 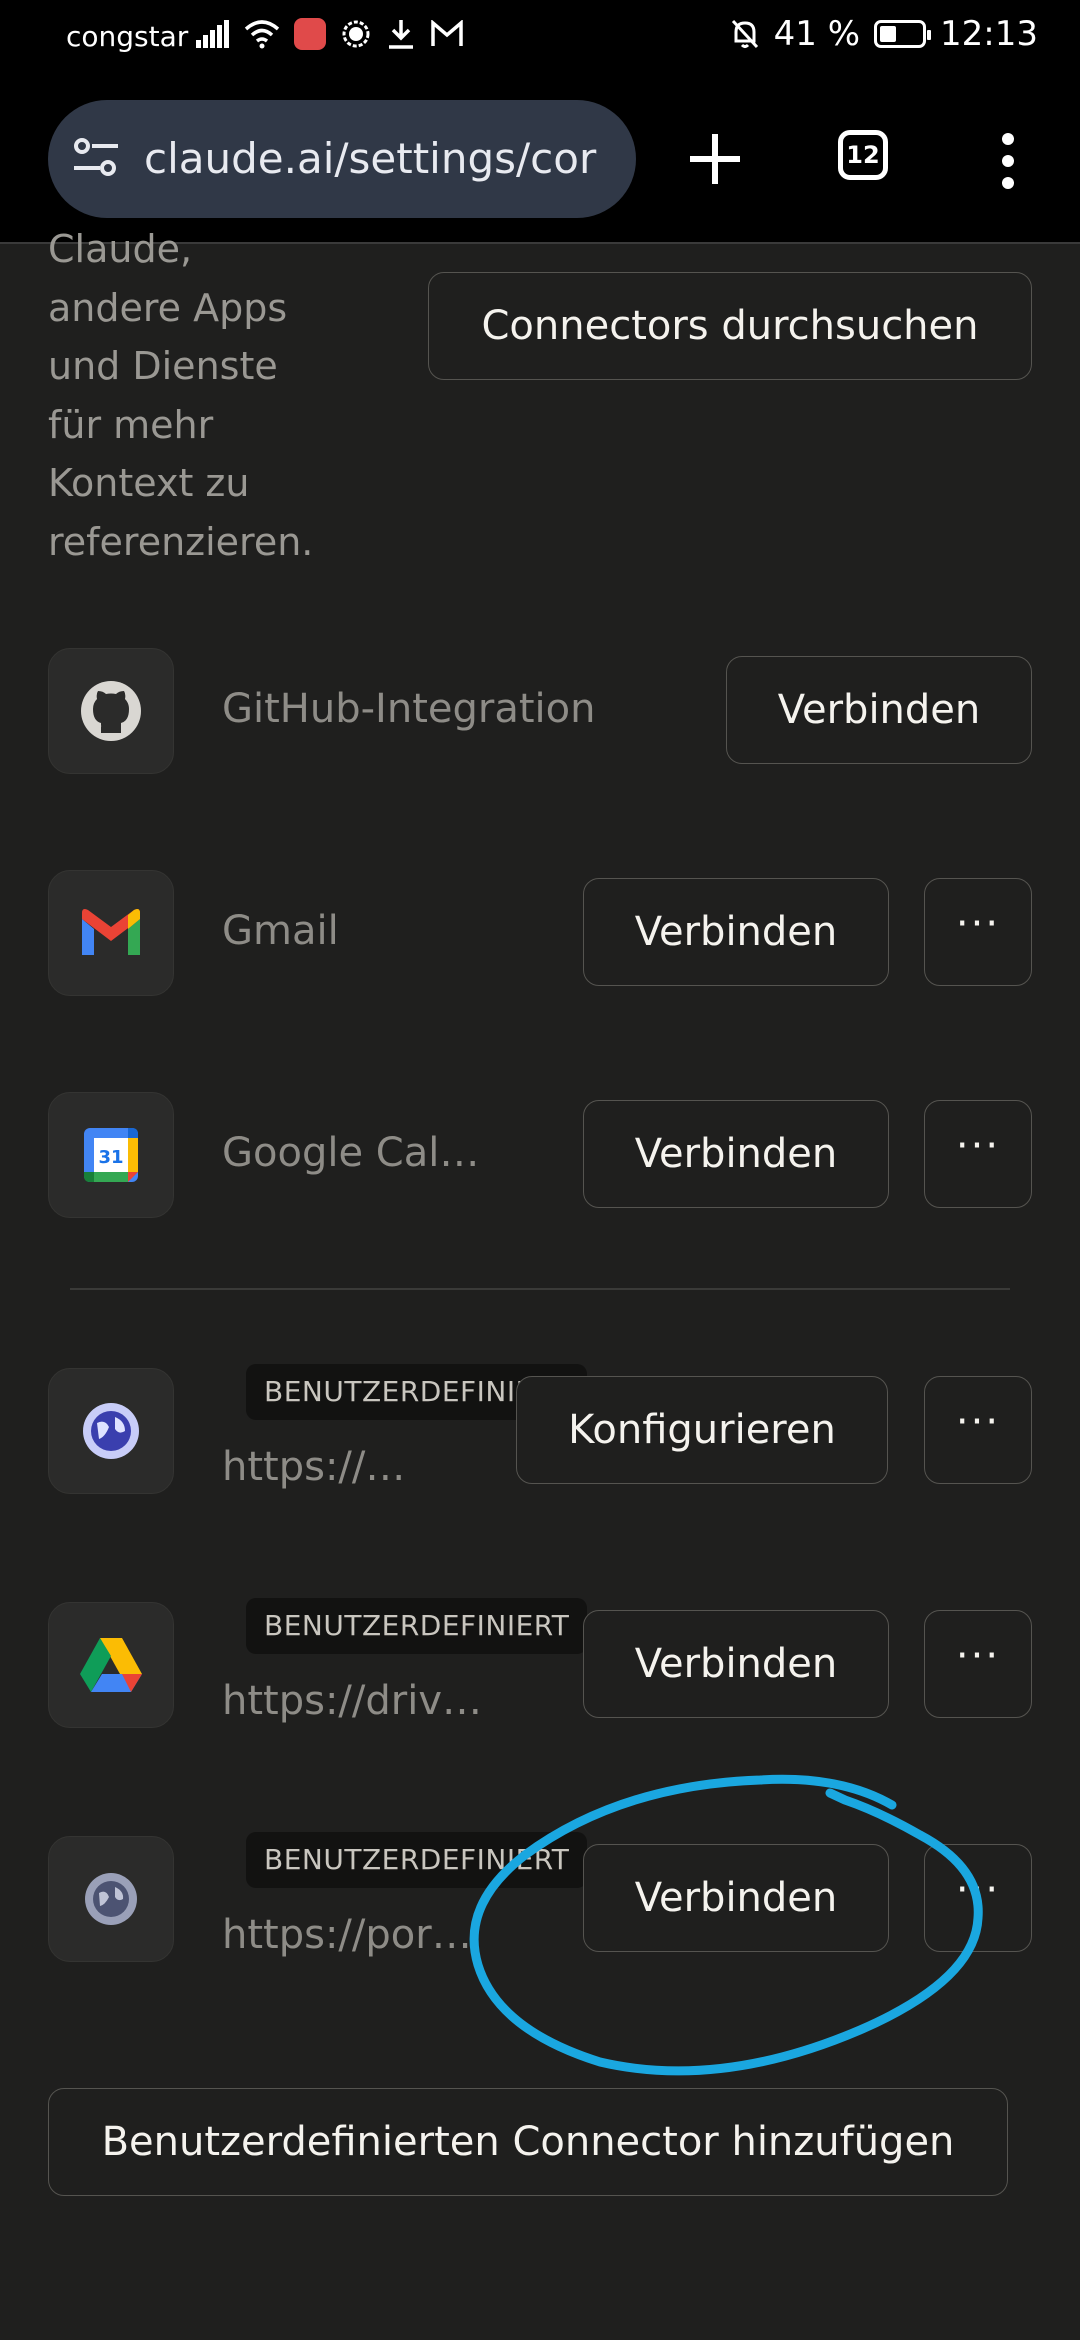 I want to click on clock: 12:13, so click(x=989, y=34).